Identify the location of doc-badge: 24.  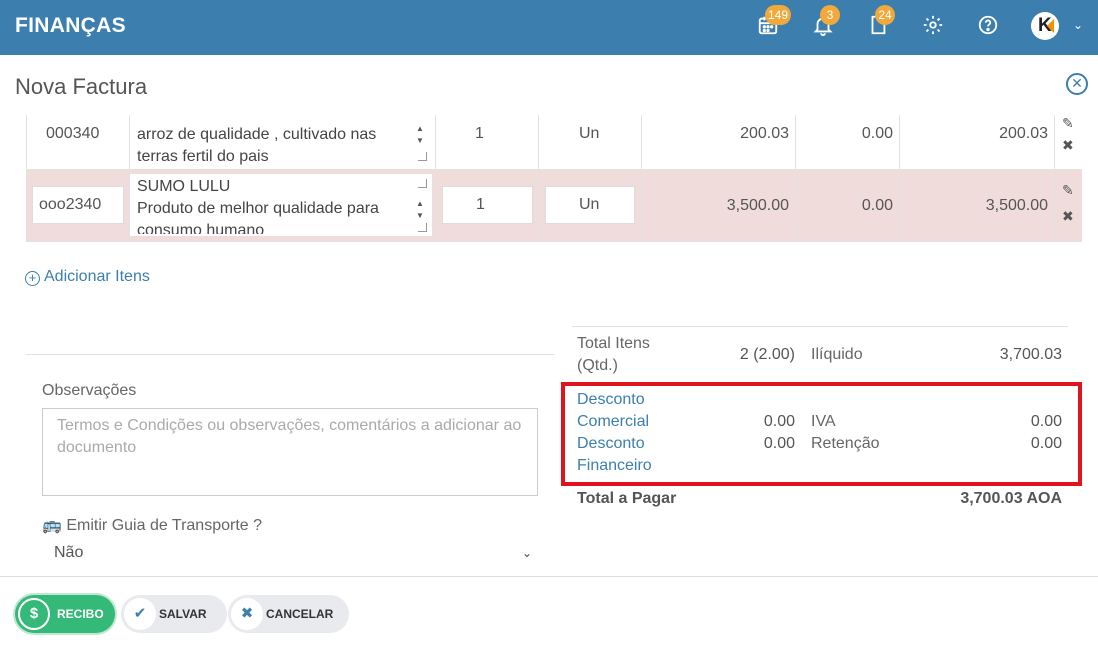
(885, 15).